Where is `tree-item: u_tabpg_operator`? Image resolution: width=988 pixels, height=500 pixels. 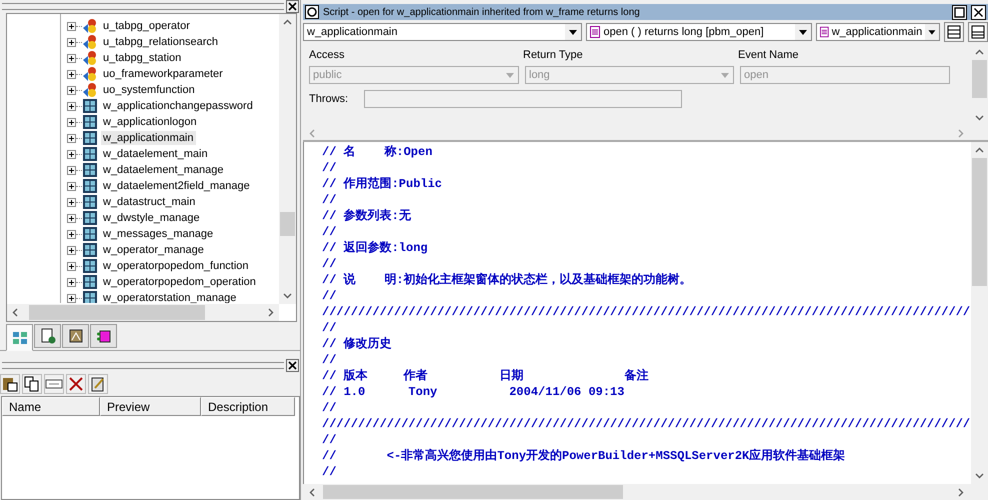
tree-item: u_tabpg_operator is located at coordinates (146, 26).